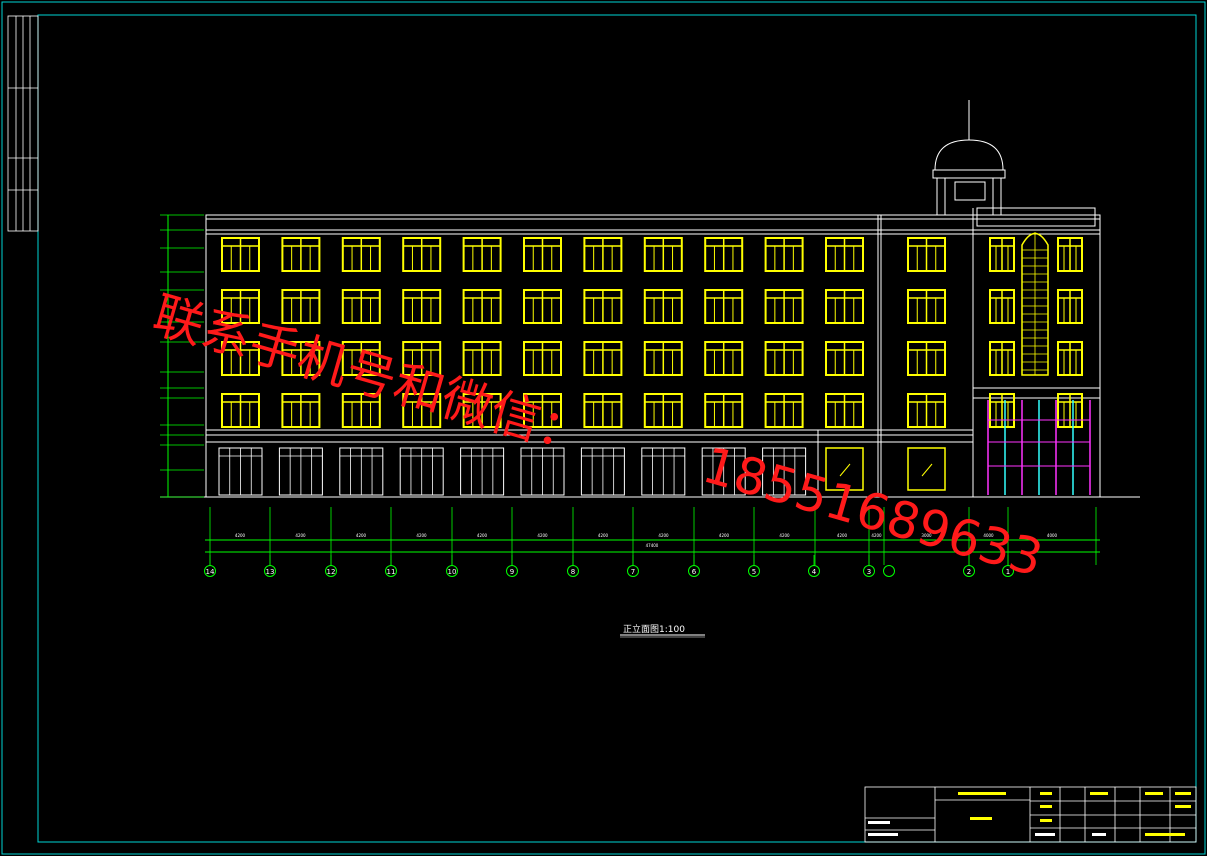 This screenshot has width=1207, height=856. What do you see at coordinates (512, 566) in the screenshot?
I see `axis-bubble: 9` at bounding box center [512, 566].